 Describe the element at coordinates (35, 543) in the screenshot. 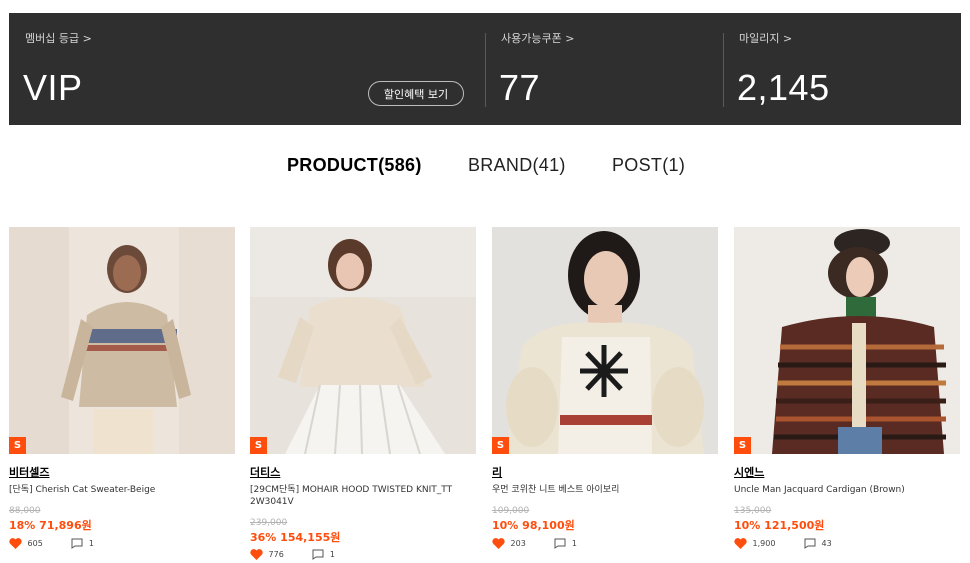

I see `like-count: 605` at that location.